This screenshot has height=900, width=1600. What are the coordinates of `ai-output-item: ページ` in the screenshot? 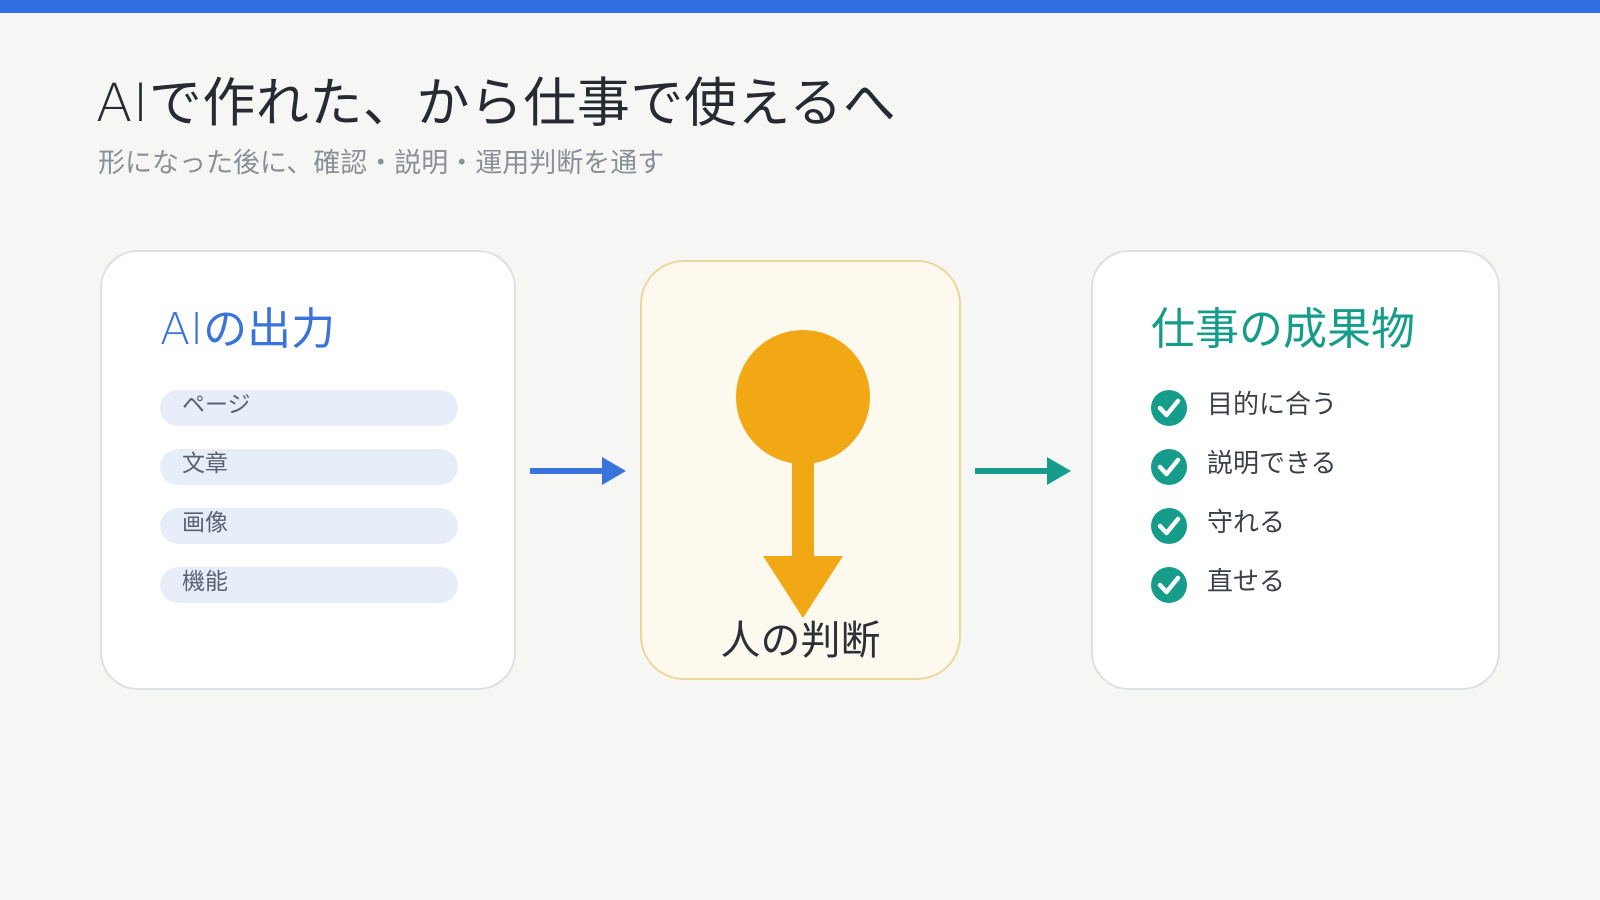 It's located at (309, 408).